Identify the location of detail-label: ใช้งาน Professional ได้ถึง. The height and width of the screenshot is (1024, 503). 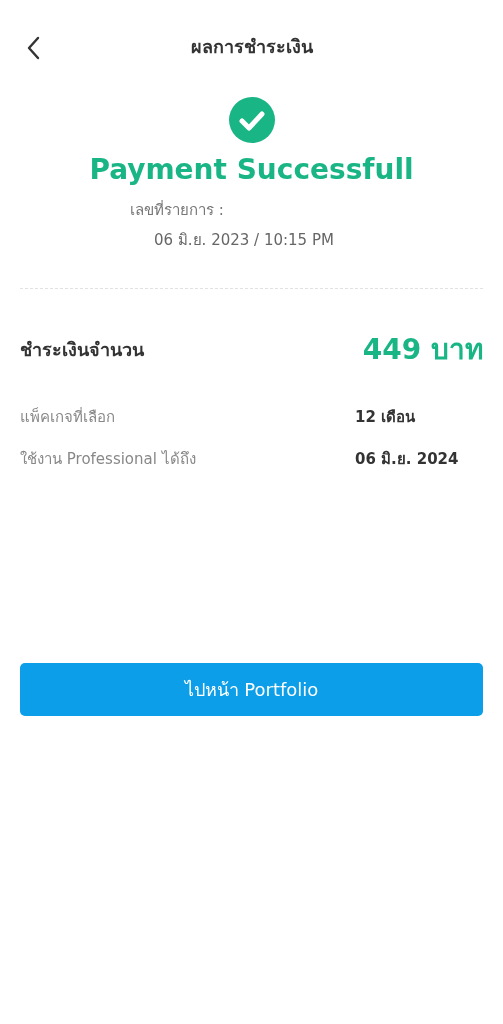
(108, 459).